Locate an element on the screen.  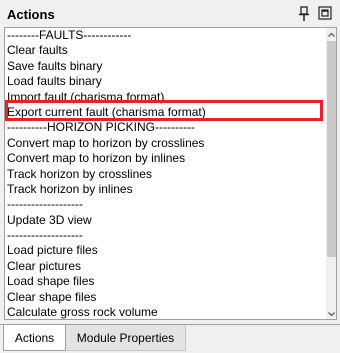
chevron-up-icon is located at coordinates (331, 34).